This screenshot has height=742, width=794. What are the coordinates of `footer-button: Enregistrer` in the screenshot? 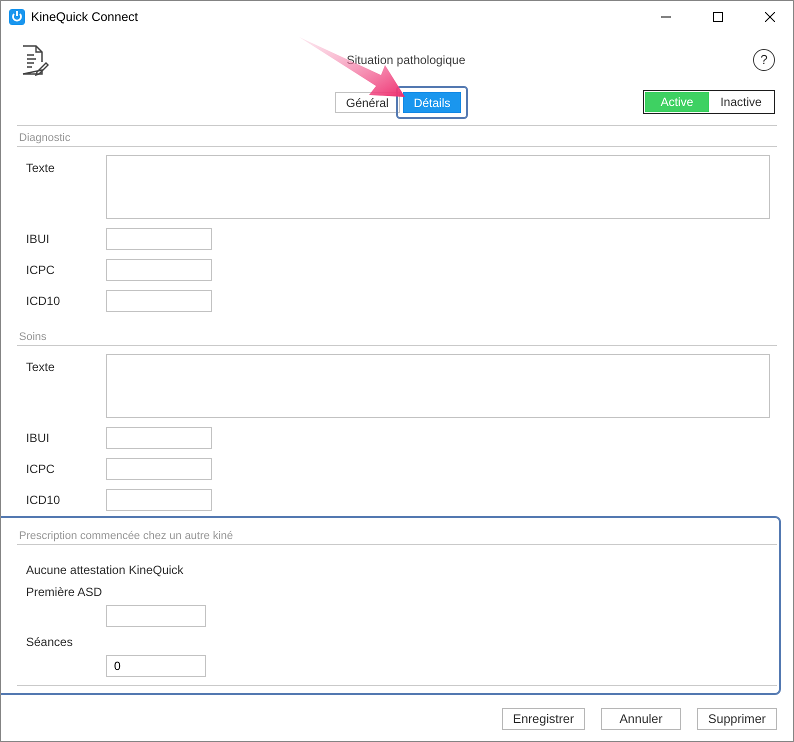 It's located at (543, 719).